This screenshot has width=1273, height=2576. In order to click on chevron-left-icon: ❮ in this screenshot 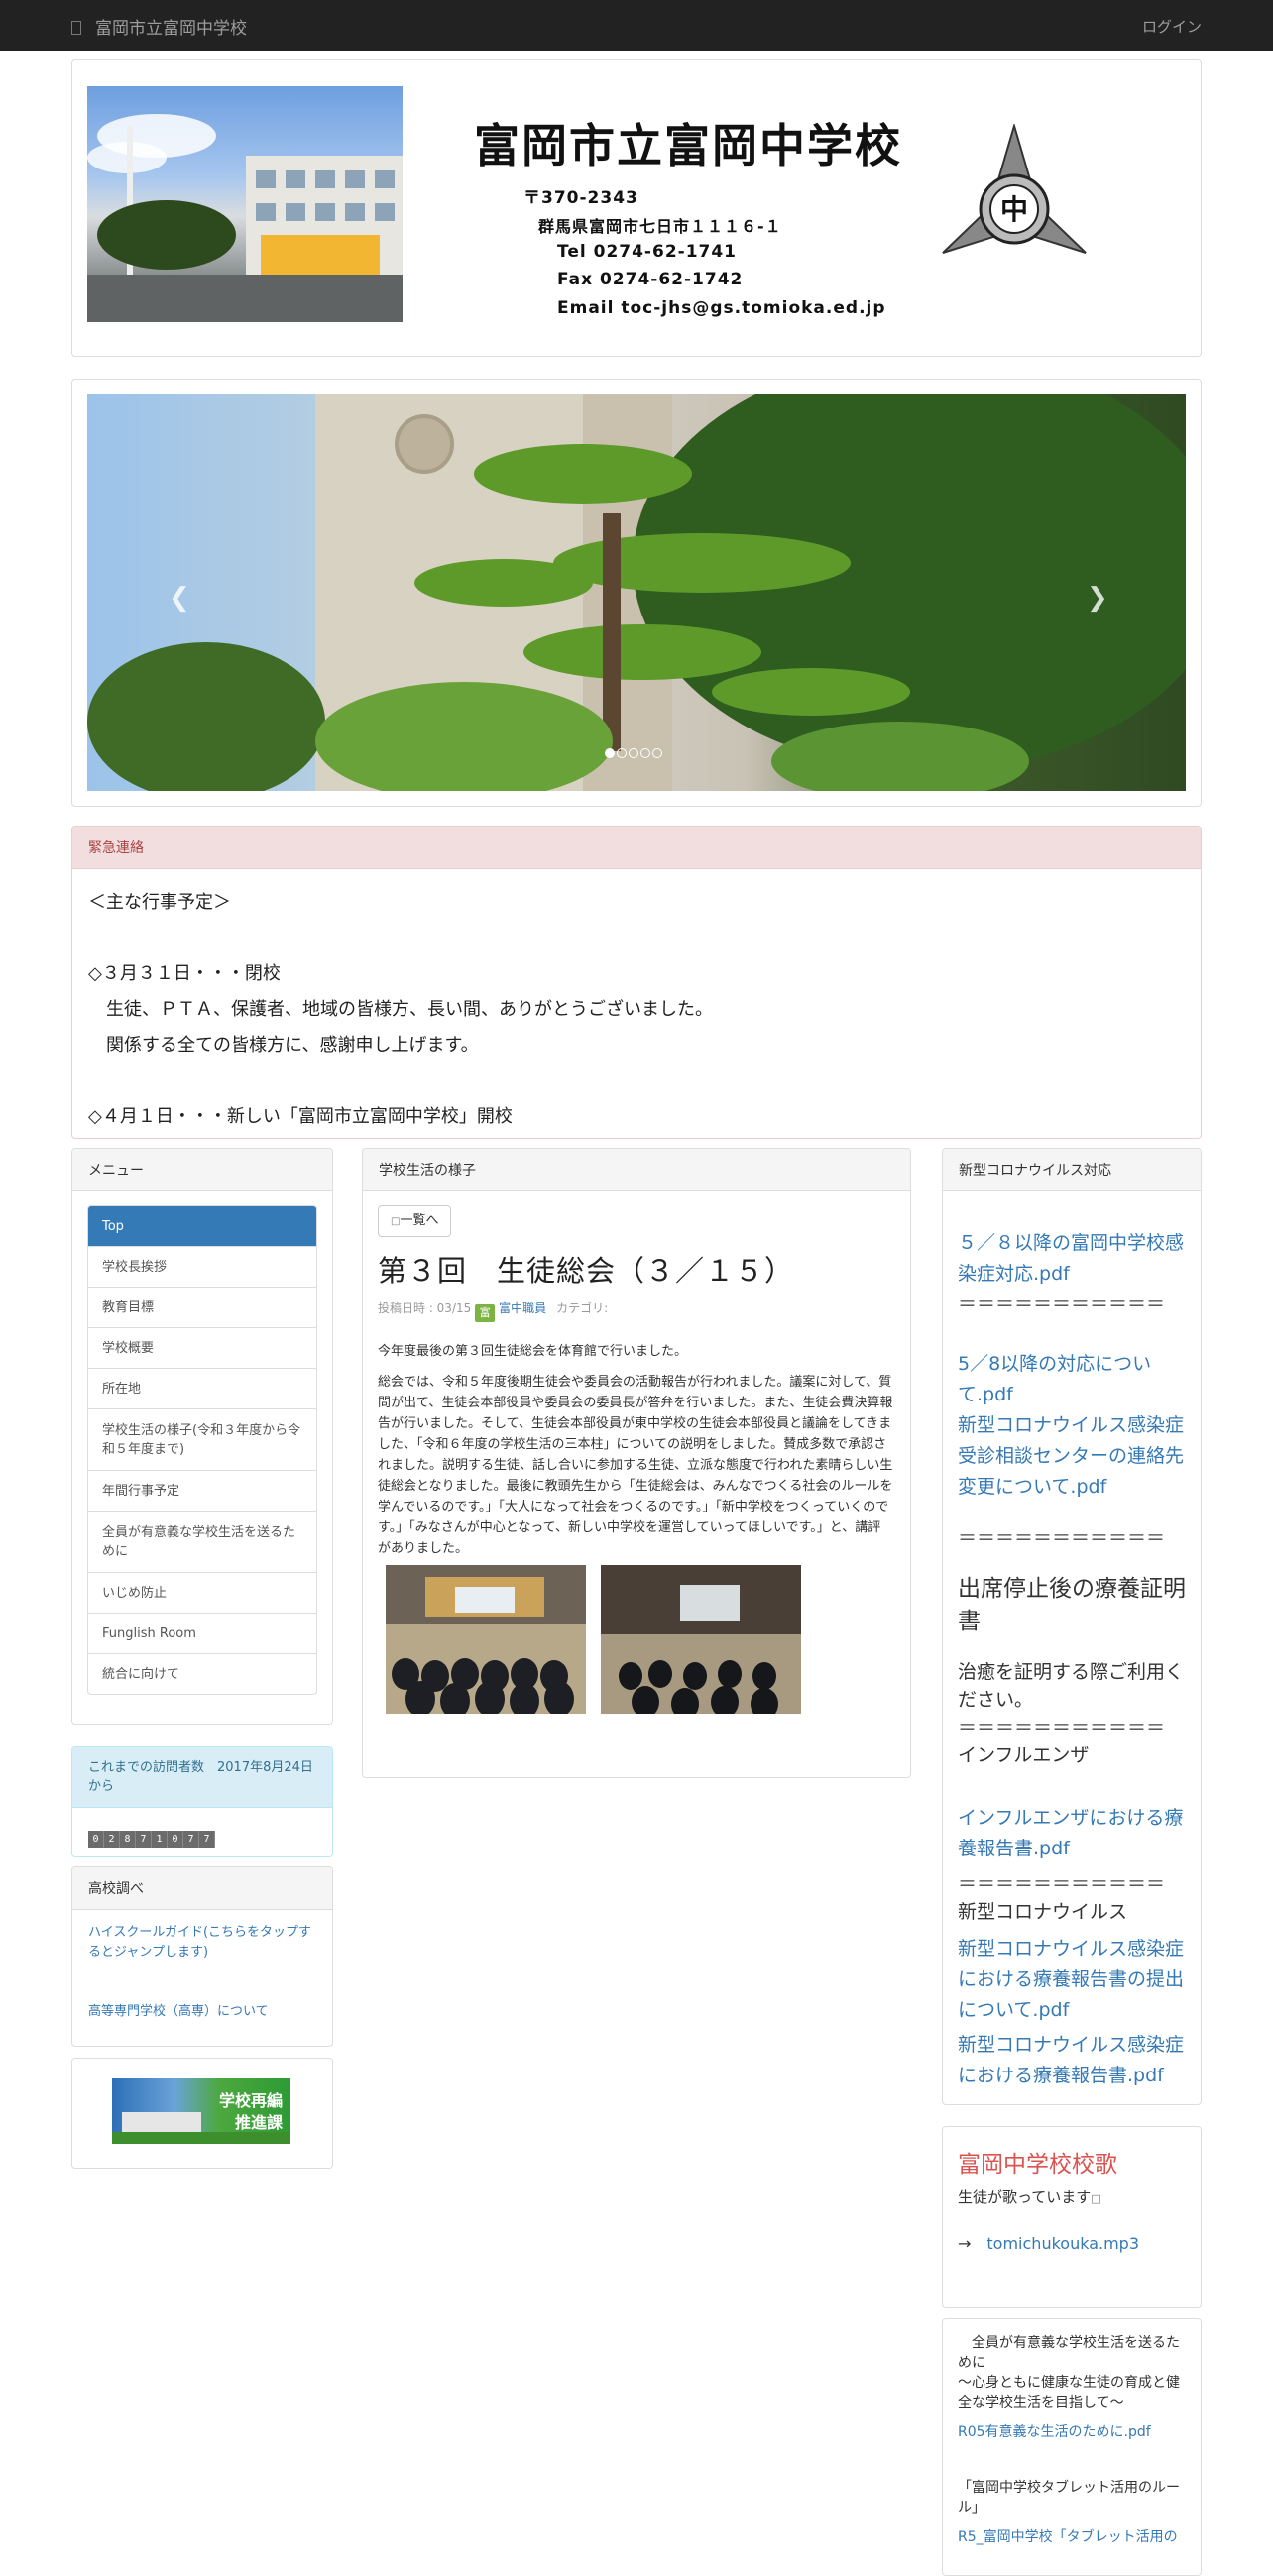, I will do `click(180, 598)`.